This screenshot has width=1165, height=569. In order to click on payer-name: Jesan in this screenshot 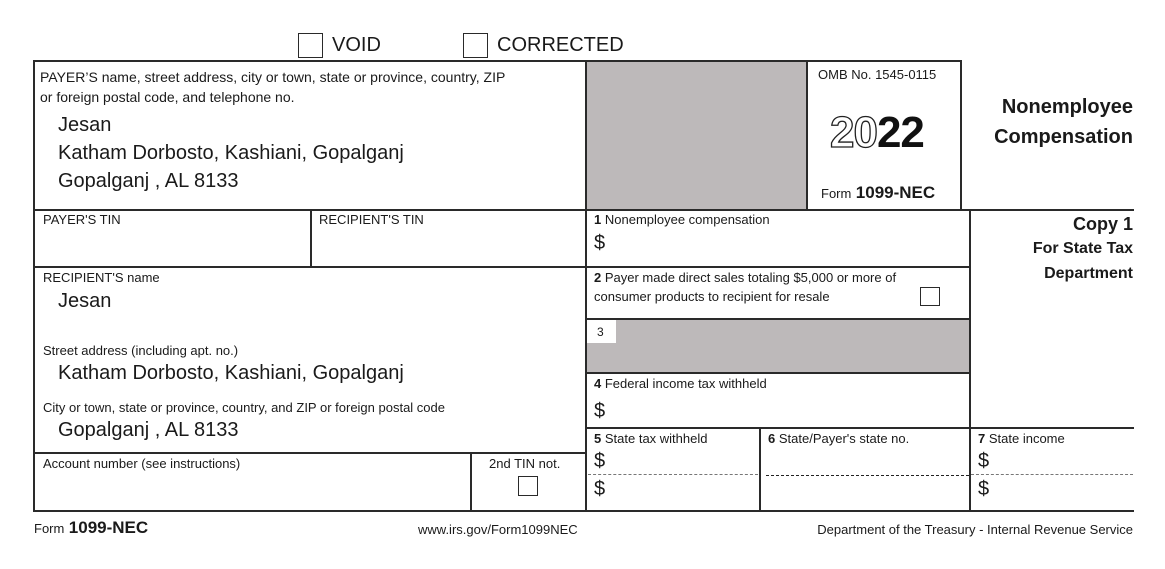, I will do `click(84, 125)`.